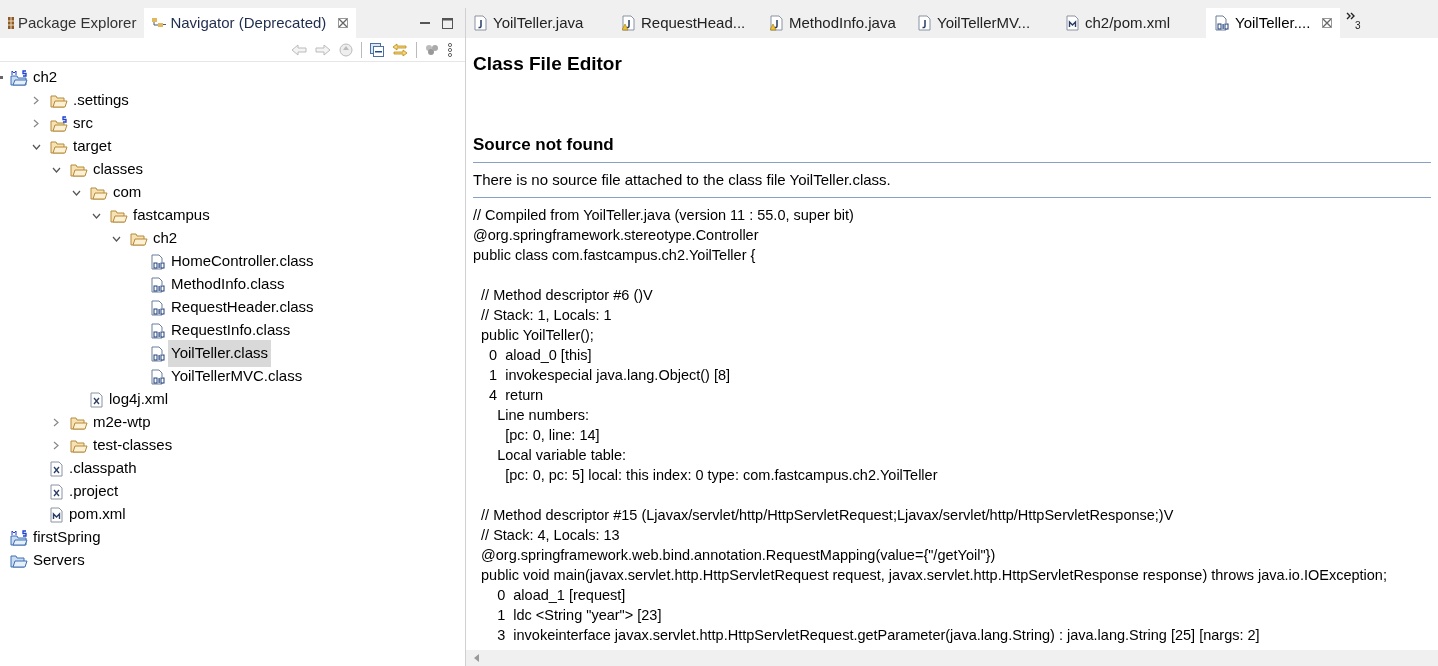  What do you see at coordinates (721, 475) in the screenshot?
I see `code-line: [pc: 0, pc: 5] local: this index: 0 type: com.fastcampus.ch2.YoilTeller` at bounding box center [721, 475].